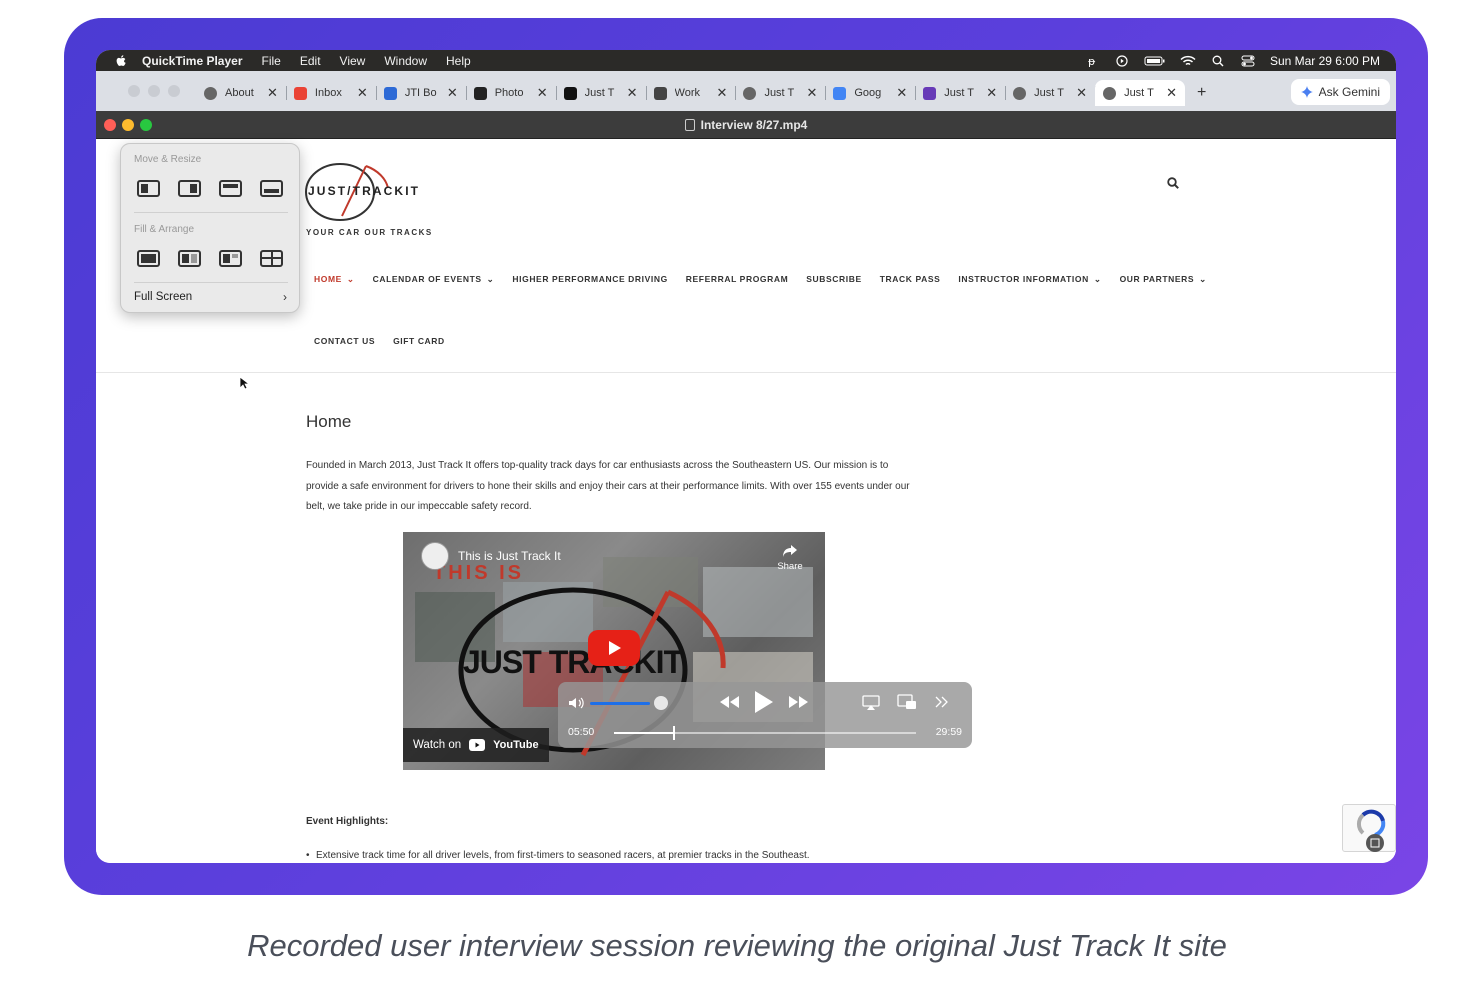  What do you see at coordinates (434, 279) in the screenshot?
I see `nav-item: CALENDAR OF EVENTS ⌄` at bounding box center [434, 279].